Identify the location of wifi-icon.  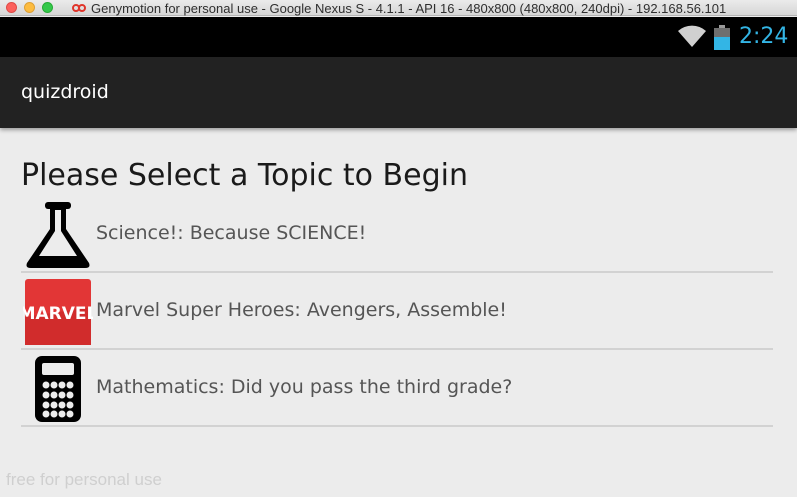
(692, 36).